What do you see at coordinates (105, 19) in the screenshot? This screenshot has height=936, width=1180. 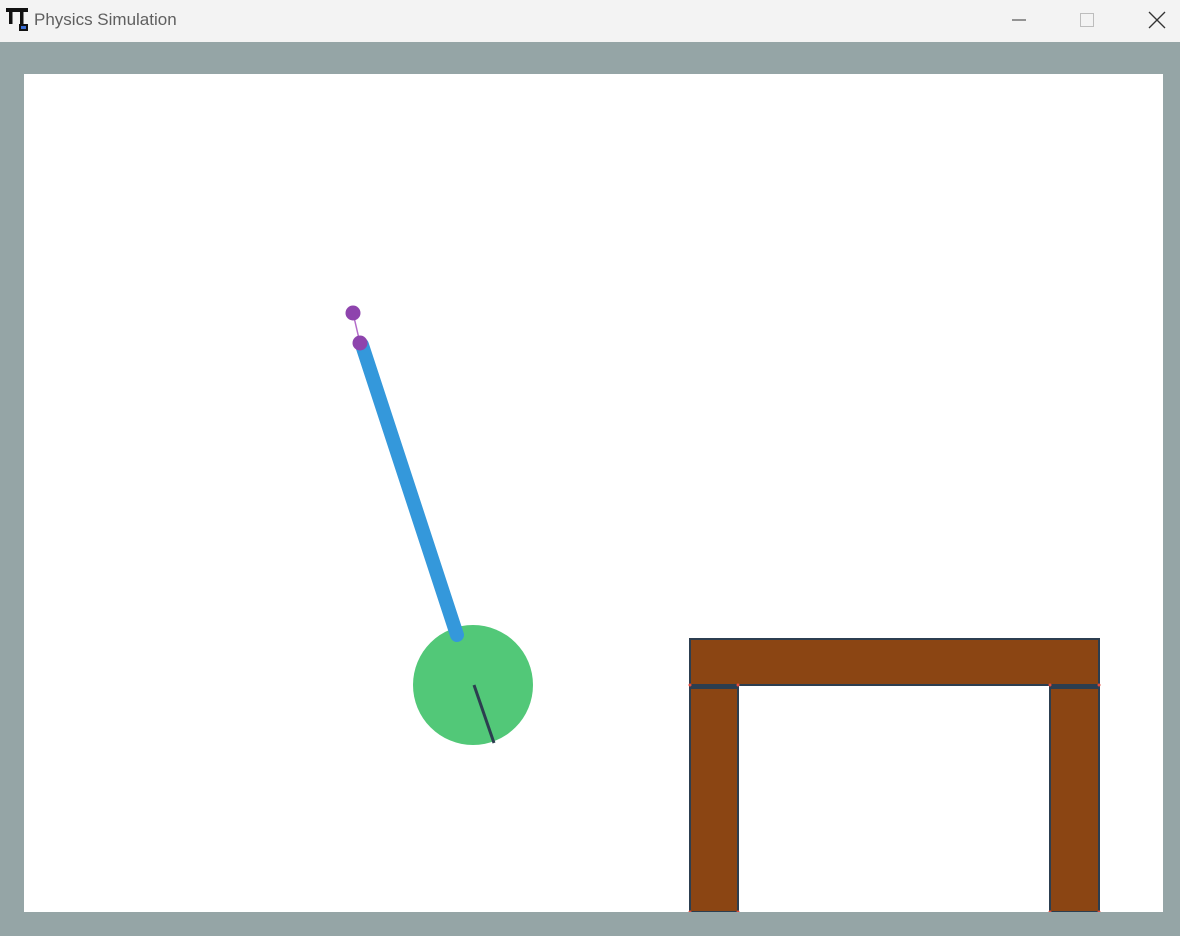 I see `window-title: Physics Simulation` at bounding box center [105, 19].